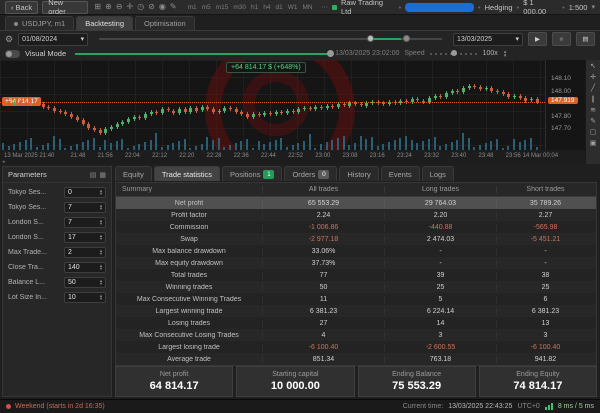  What do you see at coordinates (593, 121) in the screenshot?
I see `draw-icon: ✎` at bounding box center [593, 121].